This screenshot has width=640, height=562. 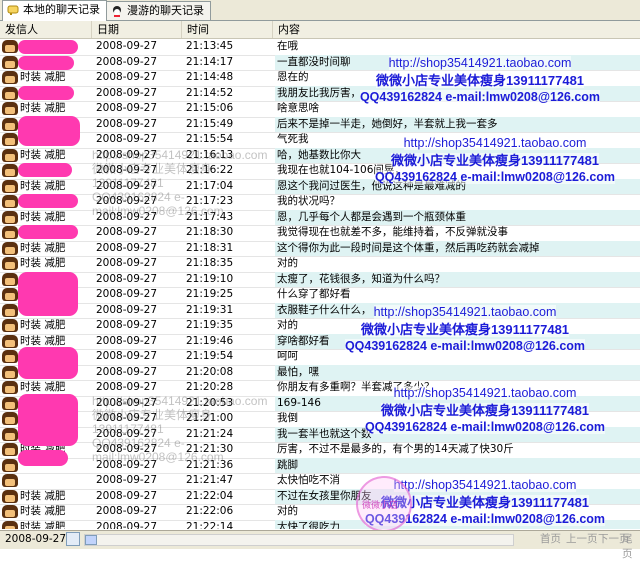 I want to click on table-row: 2008-09-27 21:19:25 什么穿了都好看, so click(x=320, y=295).